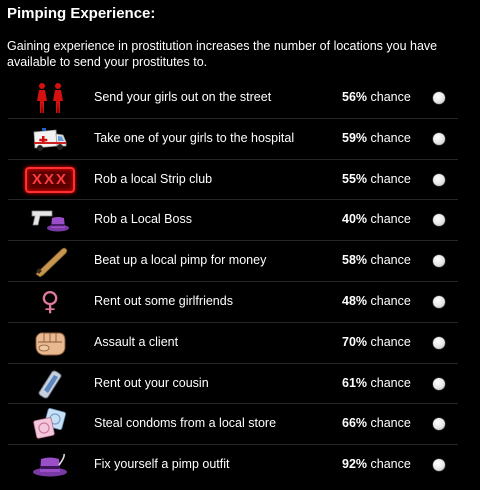 This screenshot has height=490, width=480. Describe the element at coordinates (376, 178) in the screenshot. I see `job-chance: 55% chance` at that location.